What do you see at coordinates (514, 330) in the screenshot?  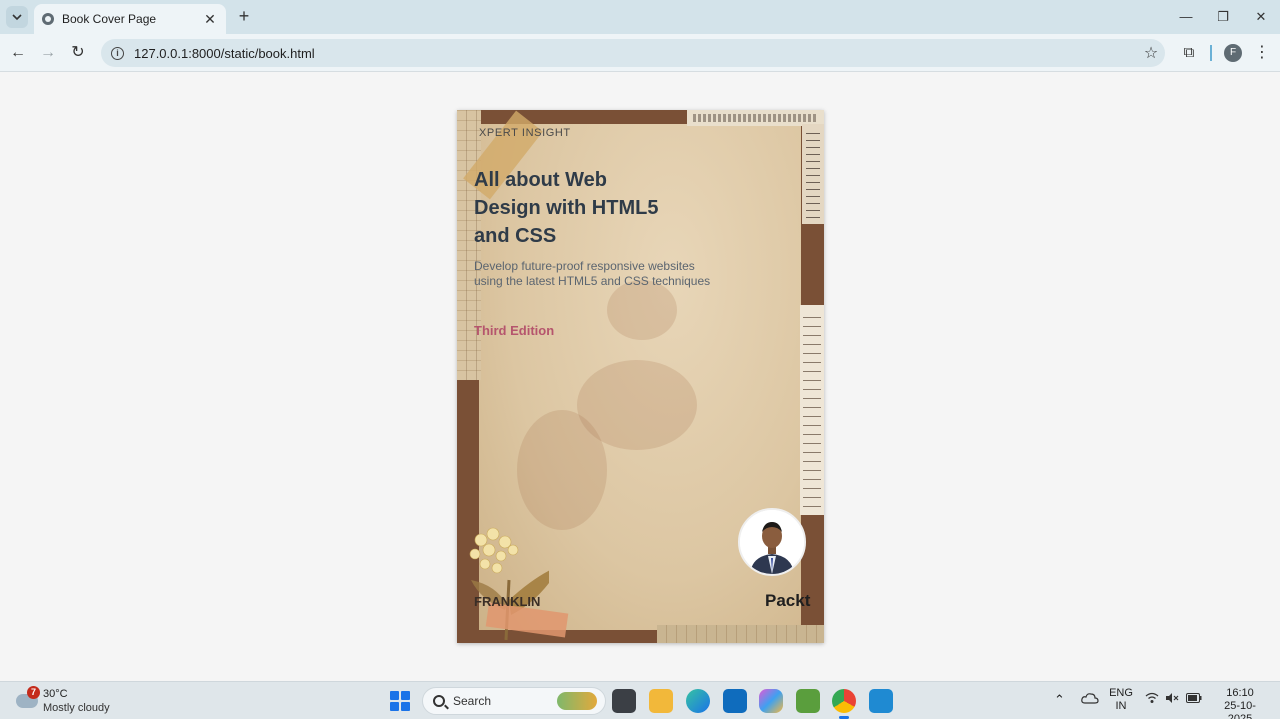 I see `book-edition: Third Edition` at bounding box center [514, 330].